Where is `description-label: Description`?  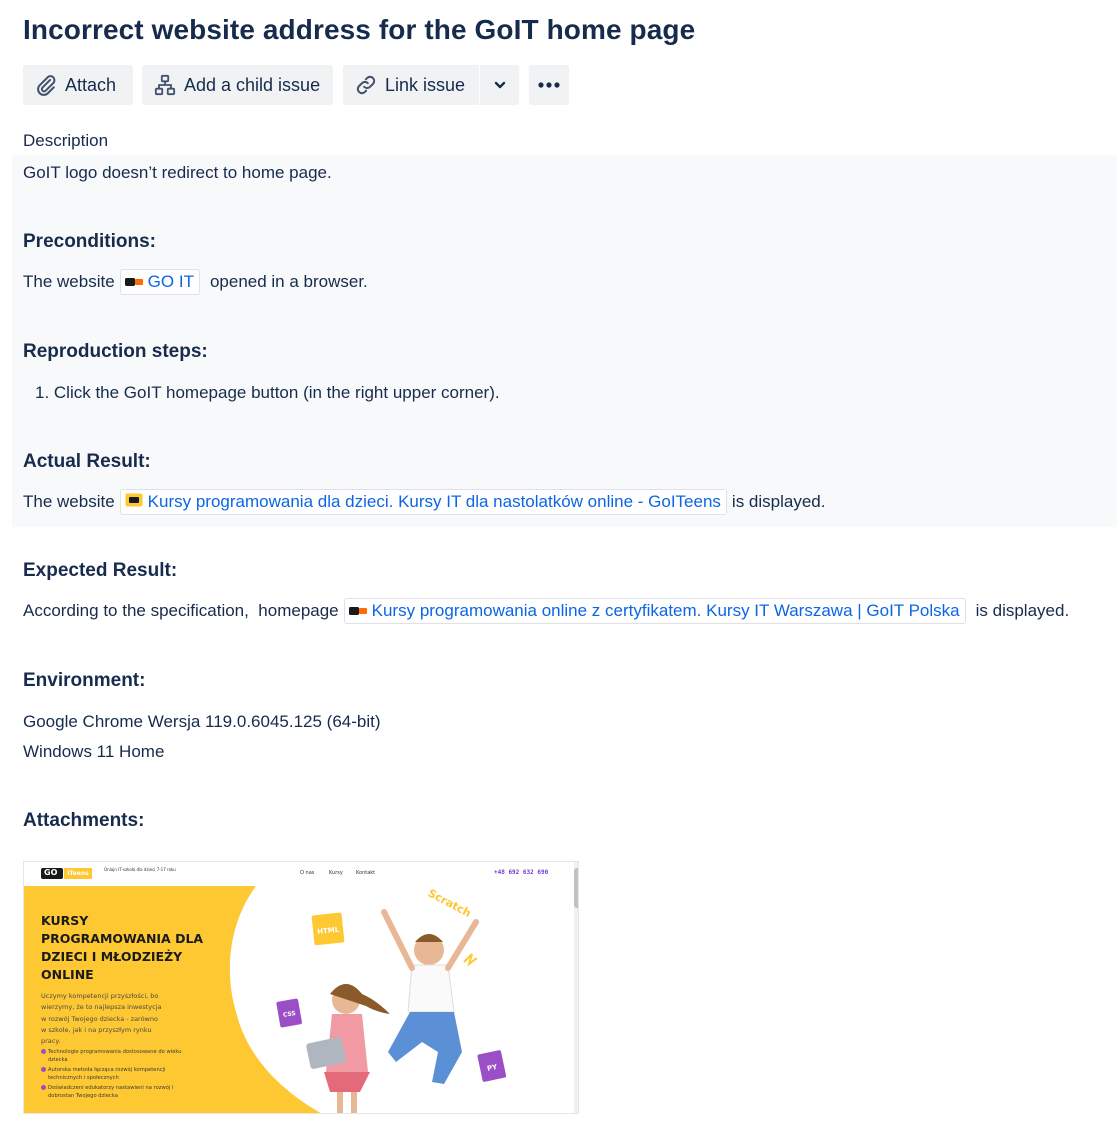 description-label: Description is located at coordinates (66, 140).